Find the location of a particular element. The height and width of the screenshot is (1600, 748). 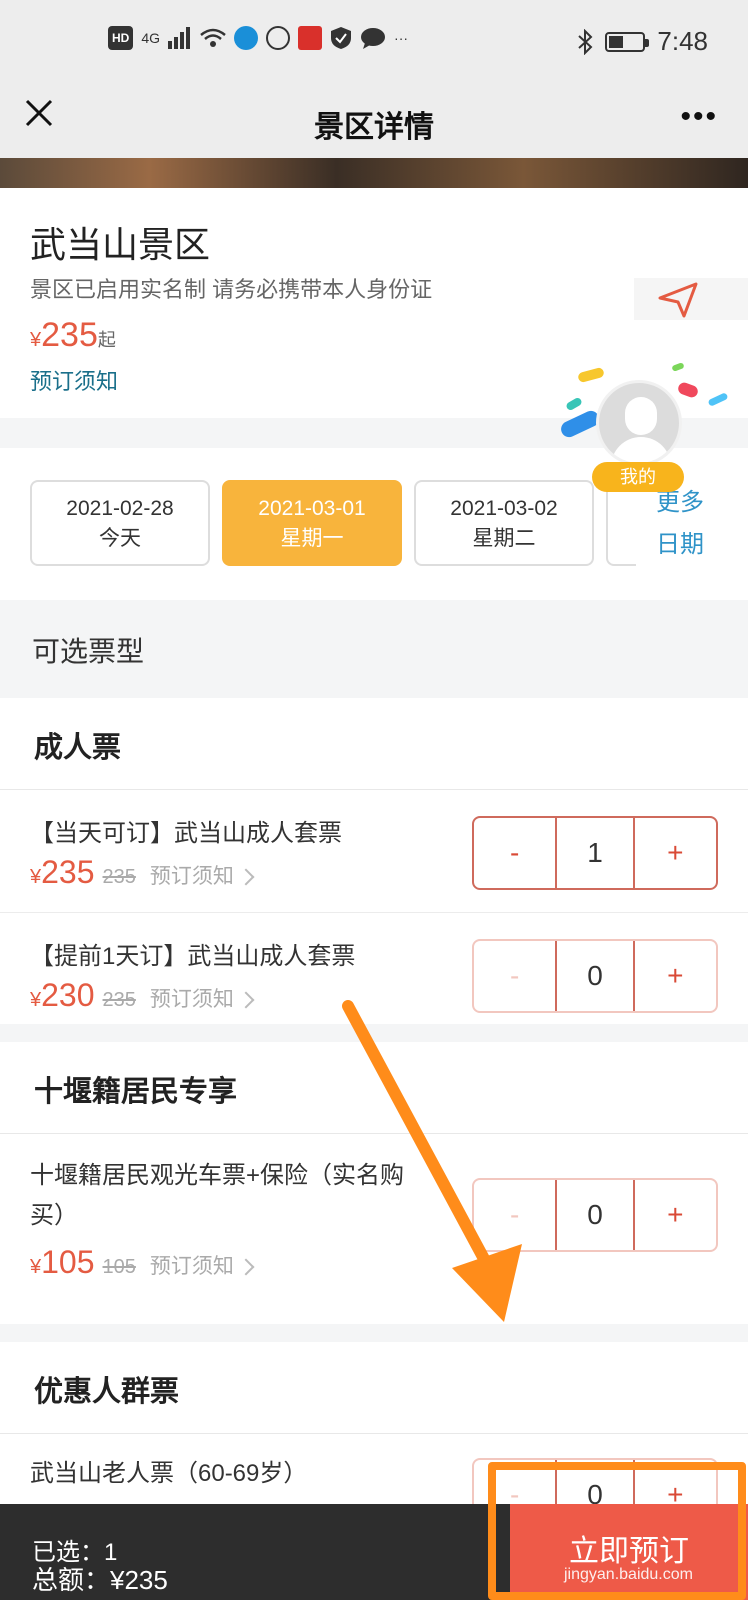

date-value: 2021-03-01 is located at coordinates (312, 508).